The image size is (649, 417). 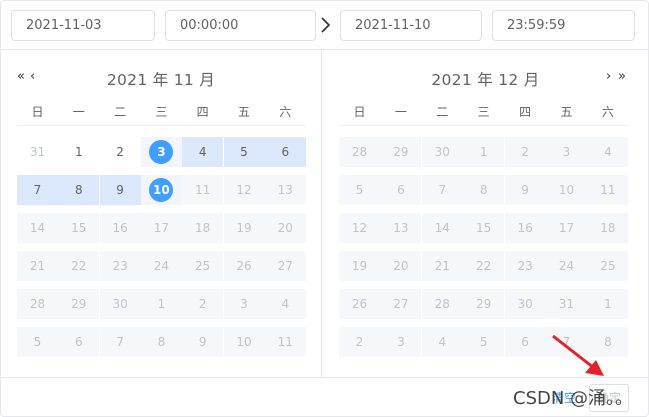 What do you see at coordinates (563, 25) in the screenshot?
I see `end-time-input: 23:59:59` at bounding box center [563, 25].